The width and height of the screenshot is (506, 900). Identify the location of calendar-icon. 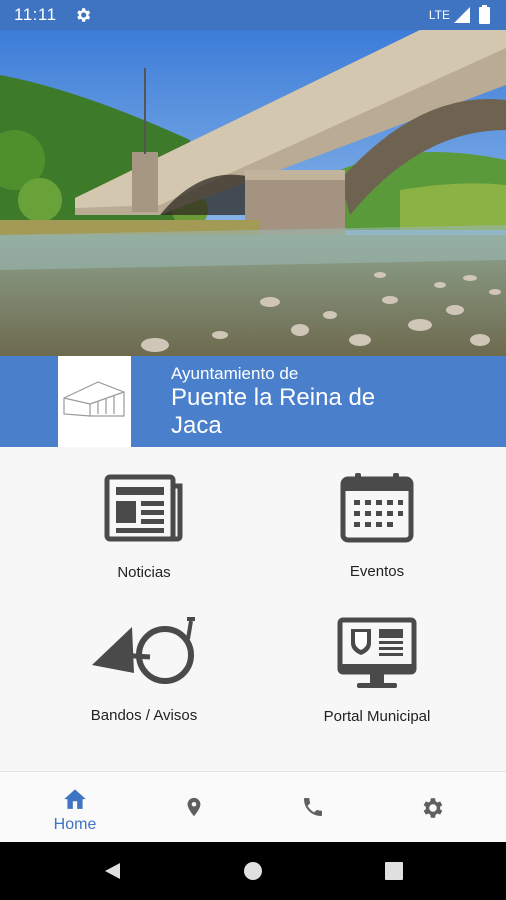
(377, 509).